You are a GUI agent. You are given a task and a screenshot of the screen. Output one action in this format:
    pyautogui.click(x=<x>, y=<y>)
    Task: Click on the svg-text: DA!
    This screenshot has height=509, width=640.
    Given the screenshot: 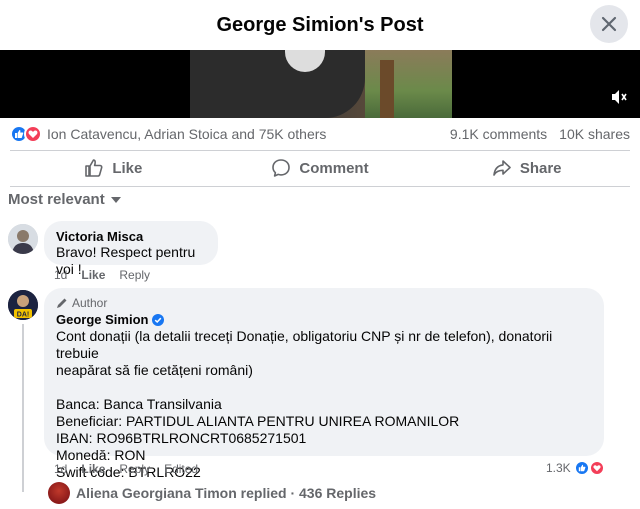 What is the action you would take?
    pyautogui.click(x=23, y=315)
    